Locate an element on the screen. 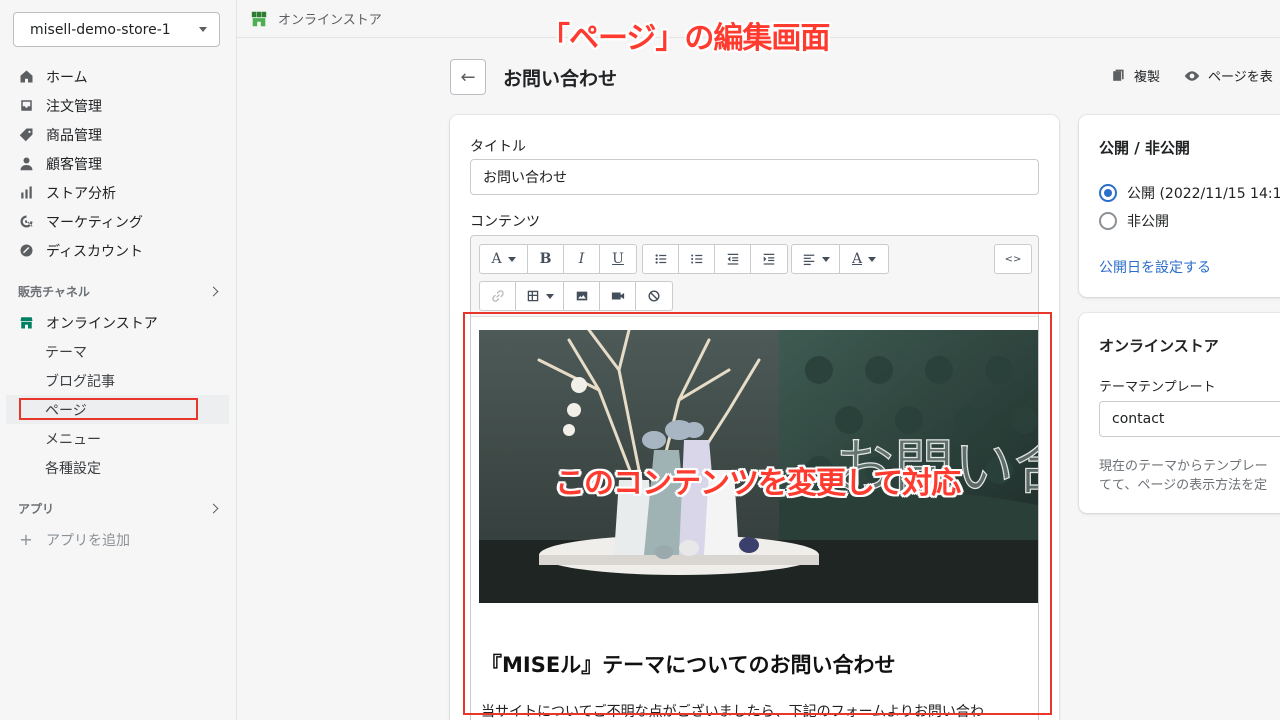 The height and width of the screenshot is (720, 1280). template-help-line-2: てて、ページの表示方法を定 is located at coordinates (1183, 485).